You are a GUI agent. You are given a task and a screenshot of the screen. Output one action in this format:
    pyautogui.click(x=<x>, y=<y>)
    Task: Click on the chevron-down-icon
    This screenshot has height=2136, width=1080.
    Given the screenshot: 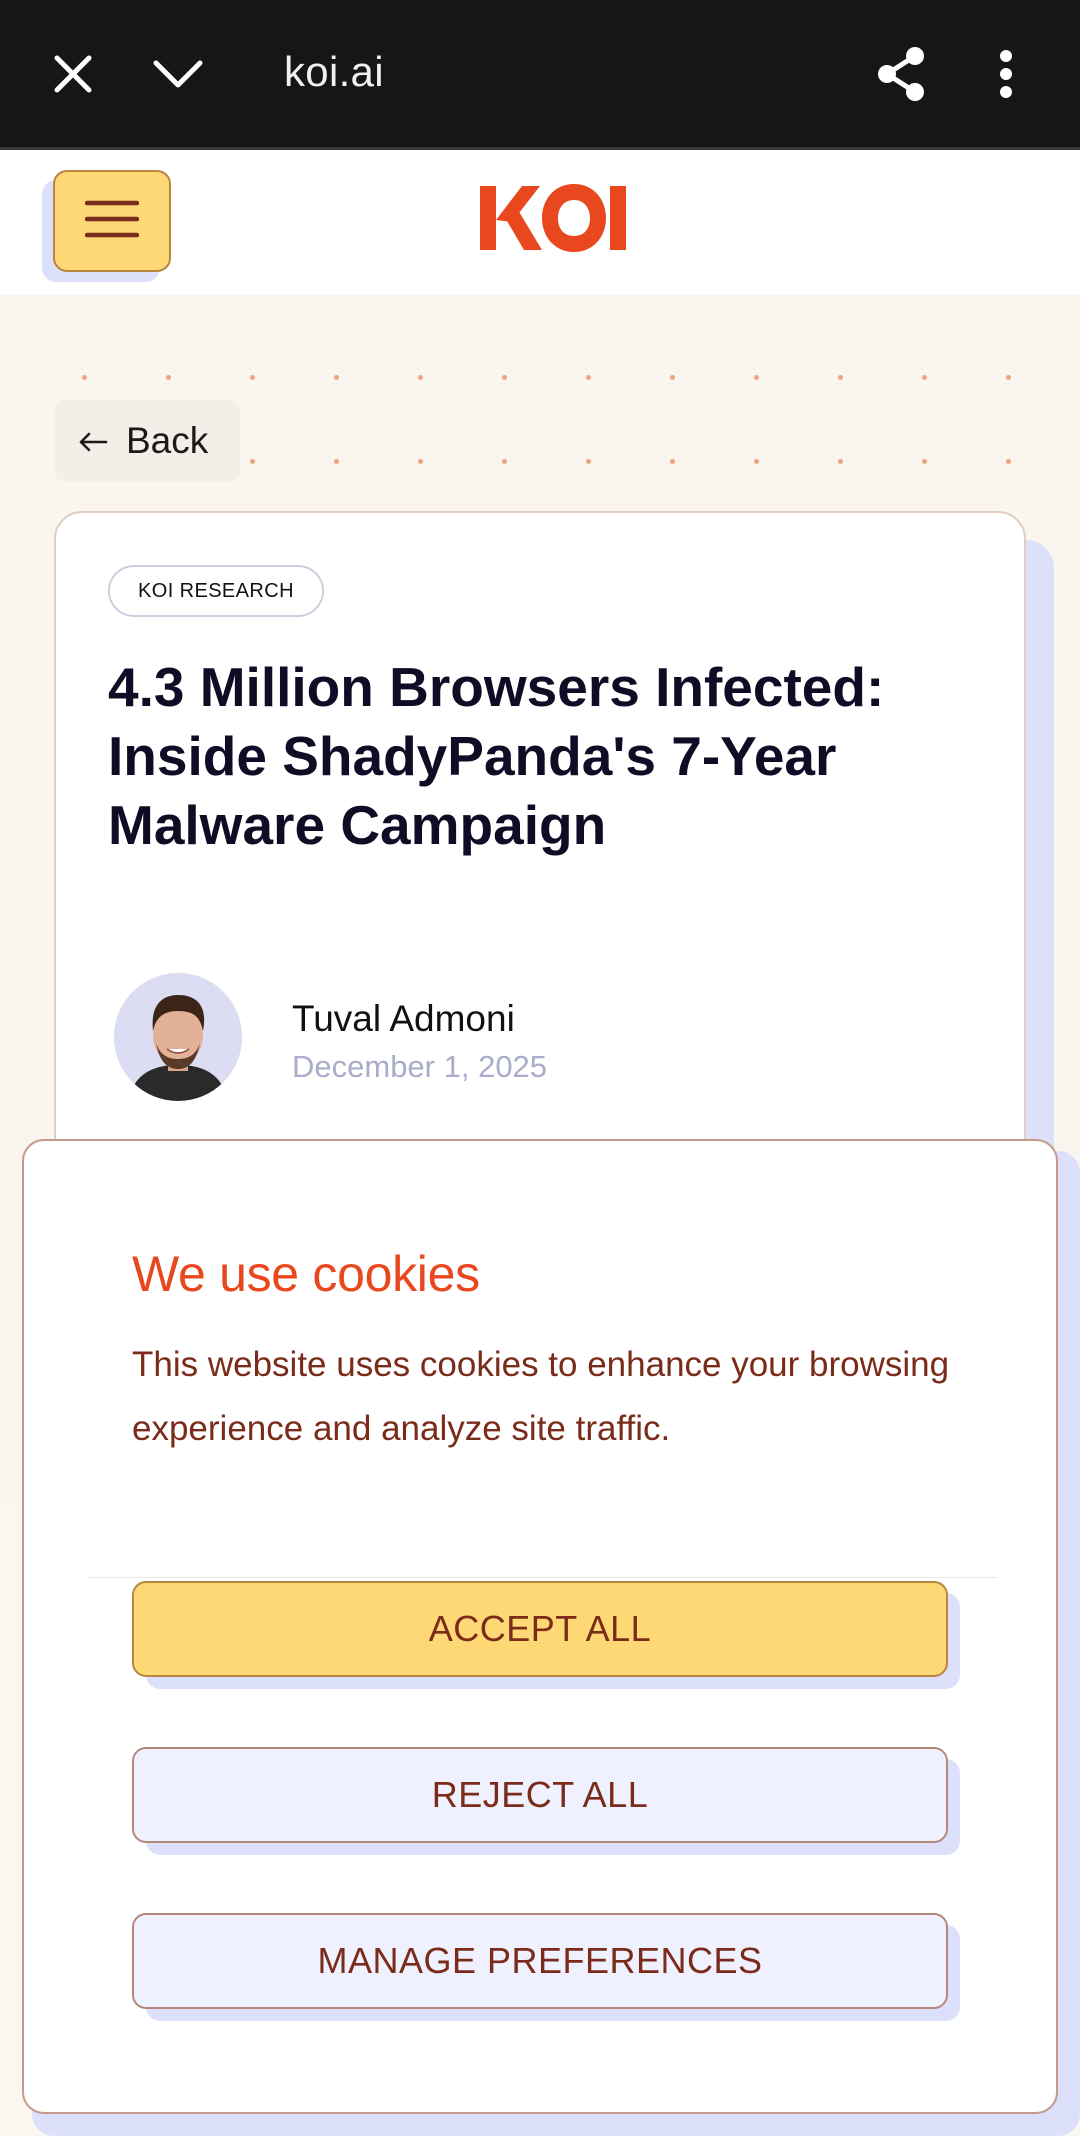 What is the action you would take?
    pyautogui.click(x=178, y=74)
    